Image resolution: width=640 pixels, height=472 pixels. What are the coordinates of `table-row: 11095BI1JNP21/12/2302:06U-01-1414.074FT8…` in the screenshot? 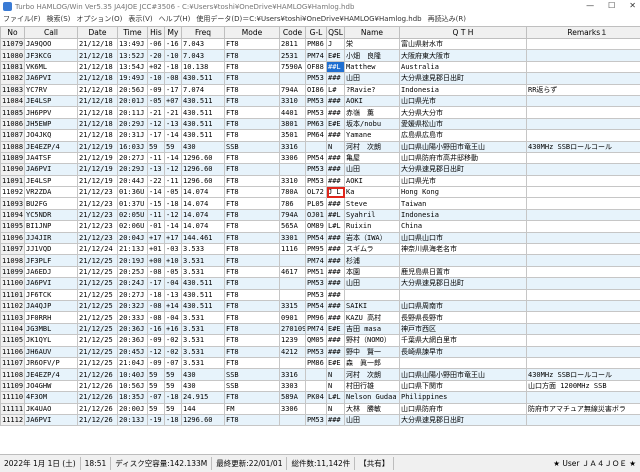 It's located at (320, 226).